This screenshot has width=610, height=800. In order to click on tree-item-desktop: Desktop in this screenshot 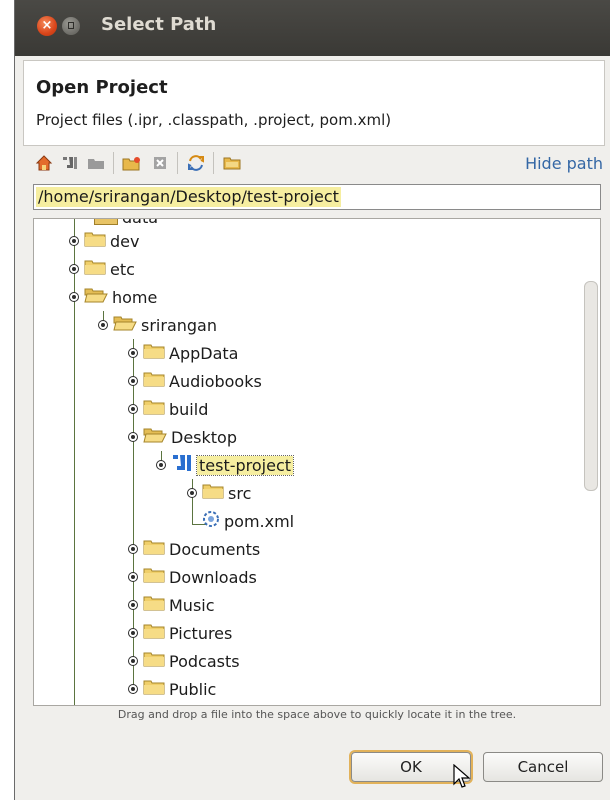, I will do `click(182, 437)`.